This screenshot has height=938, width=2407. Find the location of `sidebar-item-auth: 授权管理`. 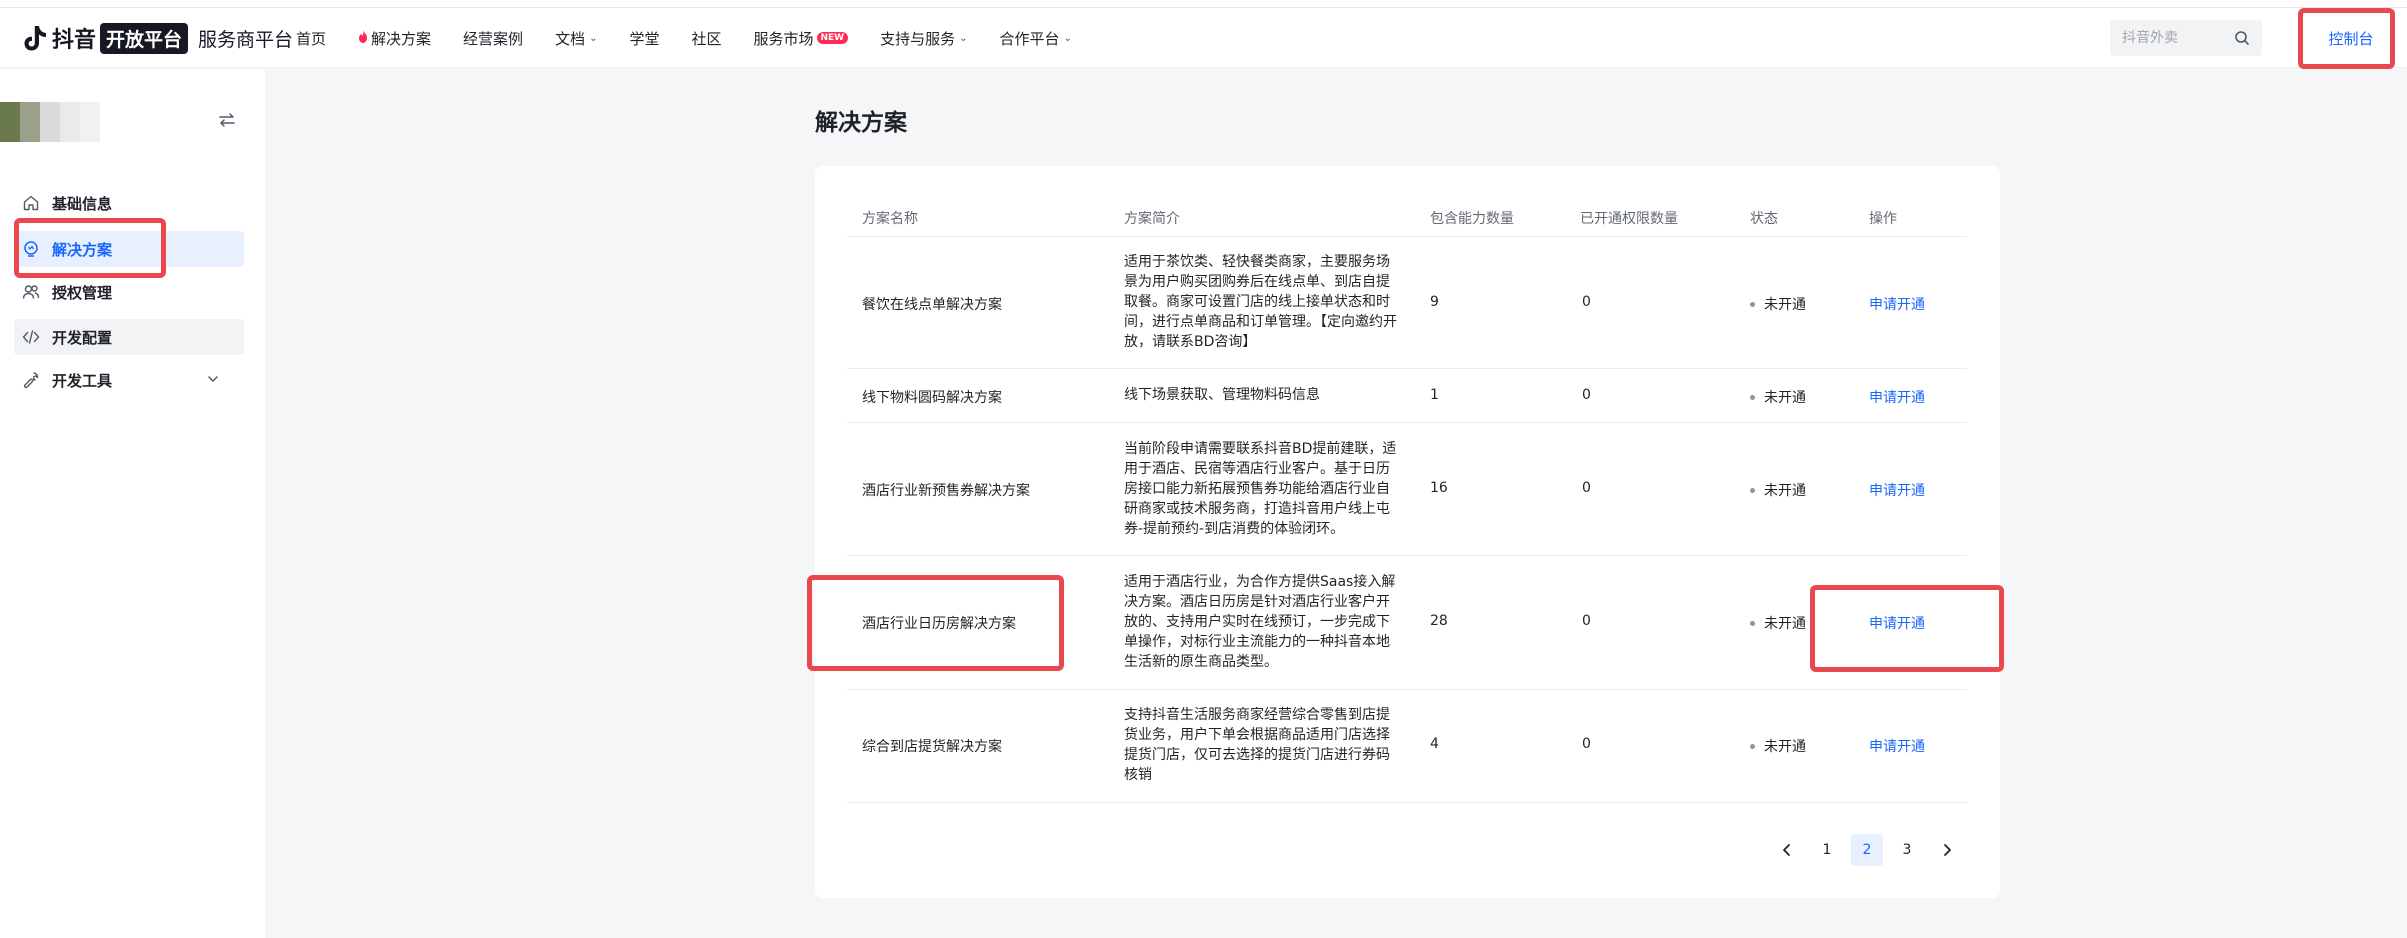

sidebar-item-auth: 授权管理 is located at coordinates (129, 292).